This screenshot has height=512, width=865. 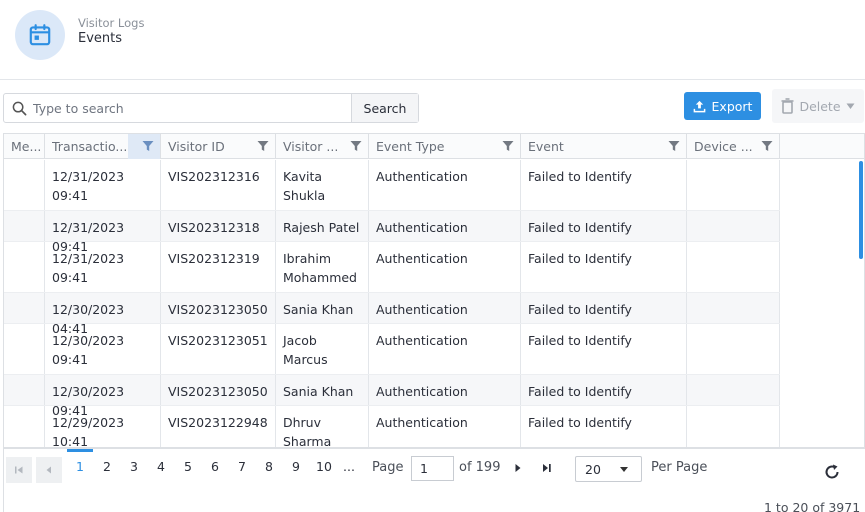 I want to click on page-link: 1, so click(x=80, y=466).